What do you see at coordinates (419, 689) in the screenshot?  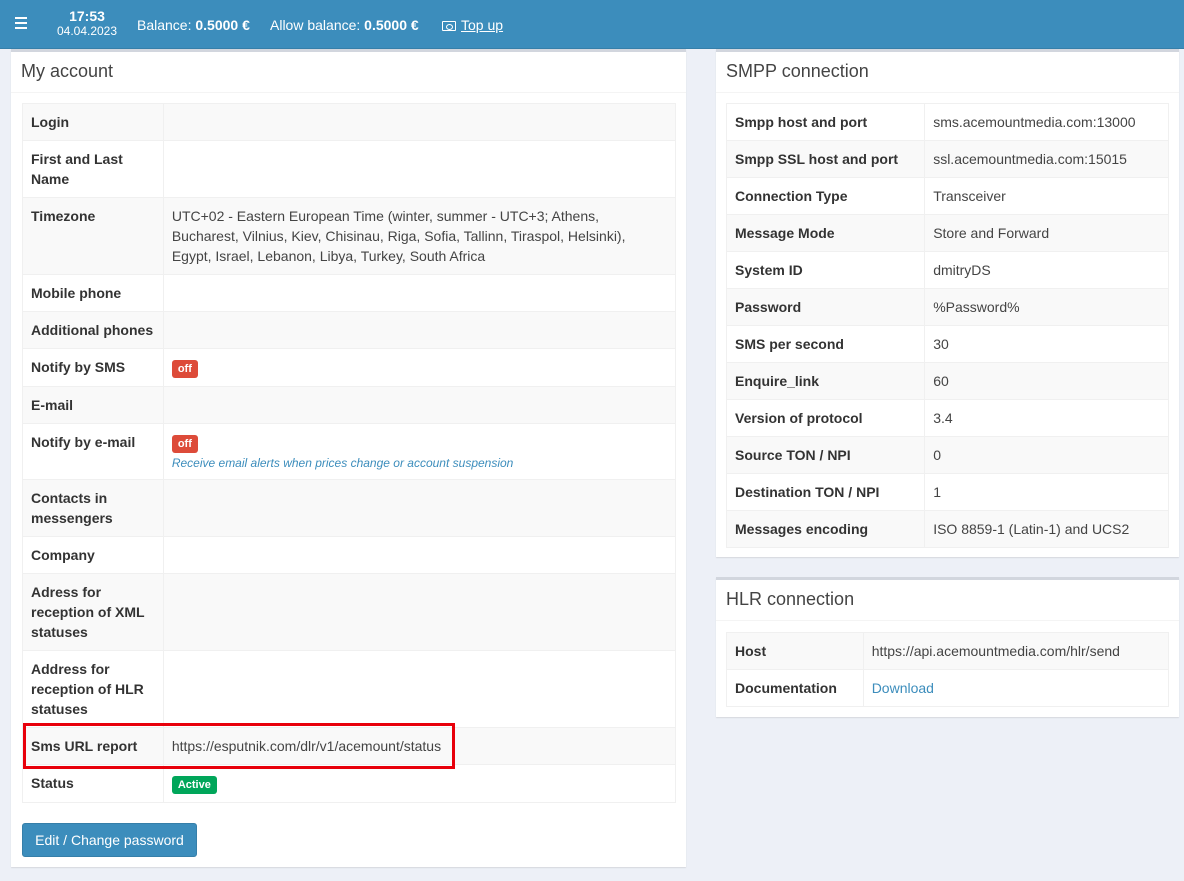 I see `hlr-statuses-value` at bounding box center [419, 689].